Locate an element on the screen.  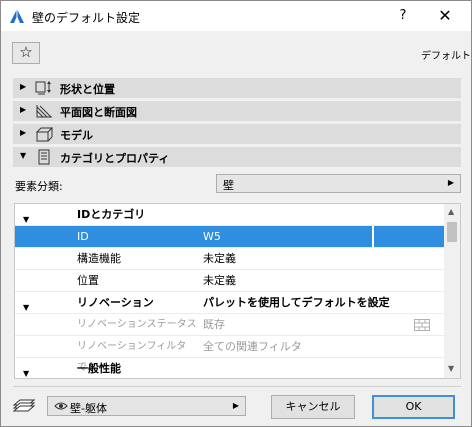
layer-select: 壁-躯体 ▶ is located at coordinates (146, 406).